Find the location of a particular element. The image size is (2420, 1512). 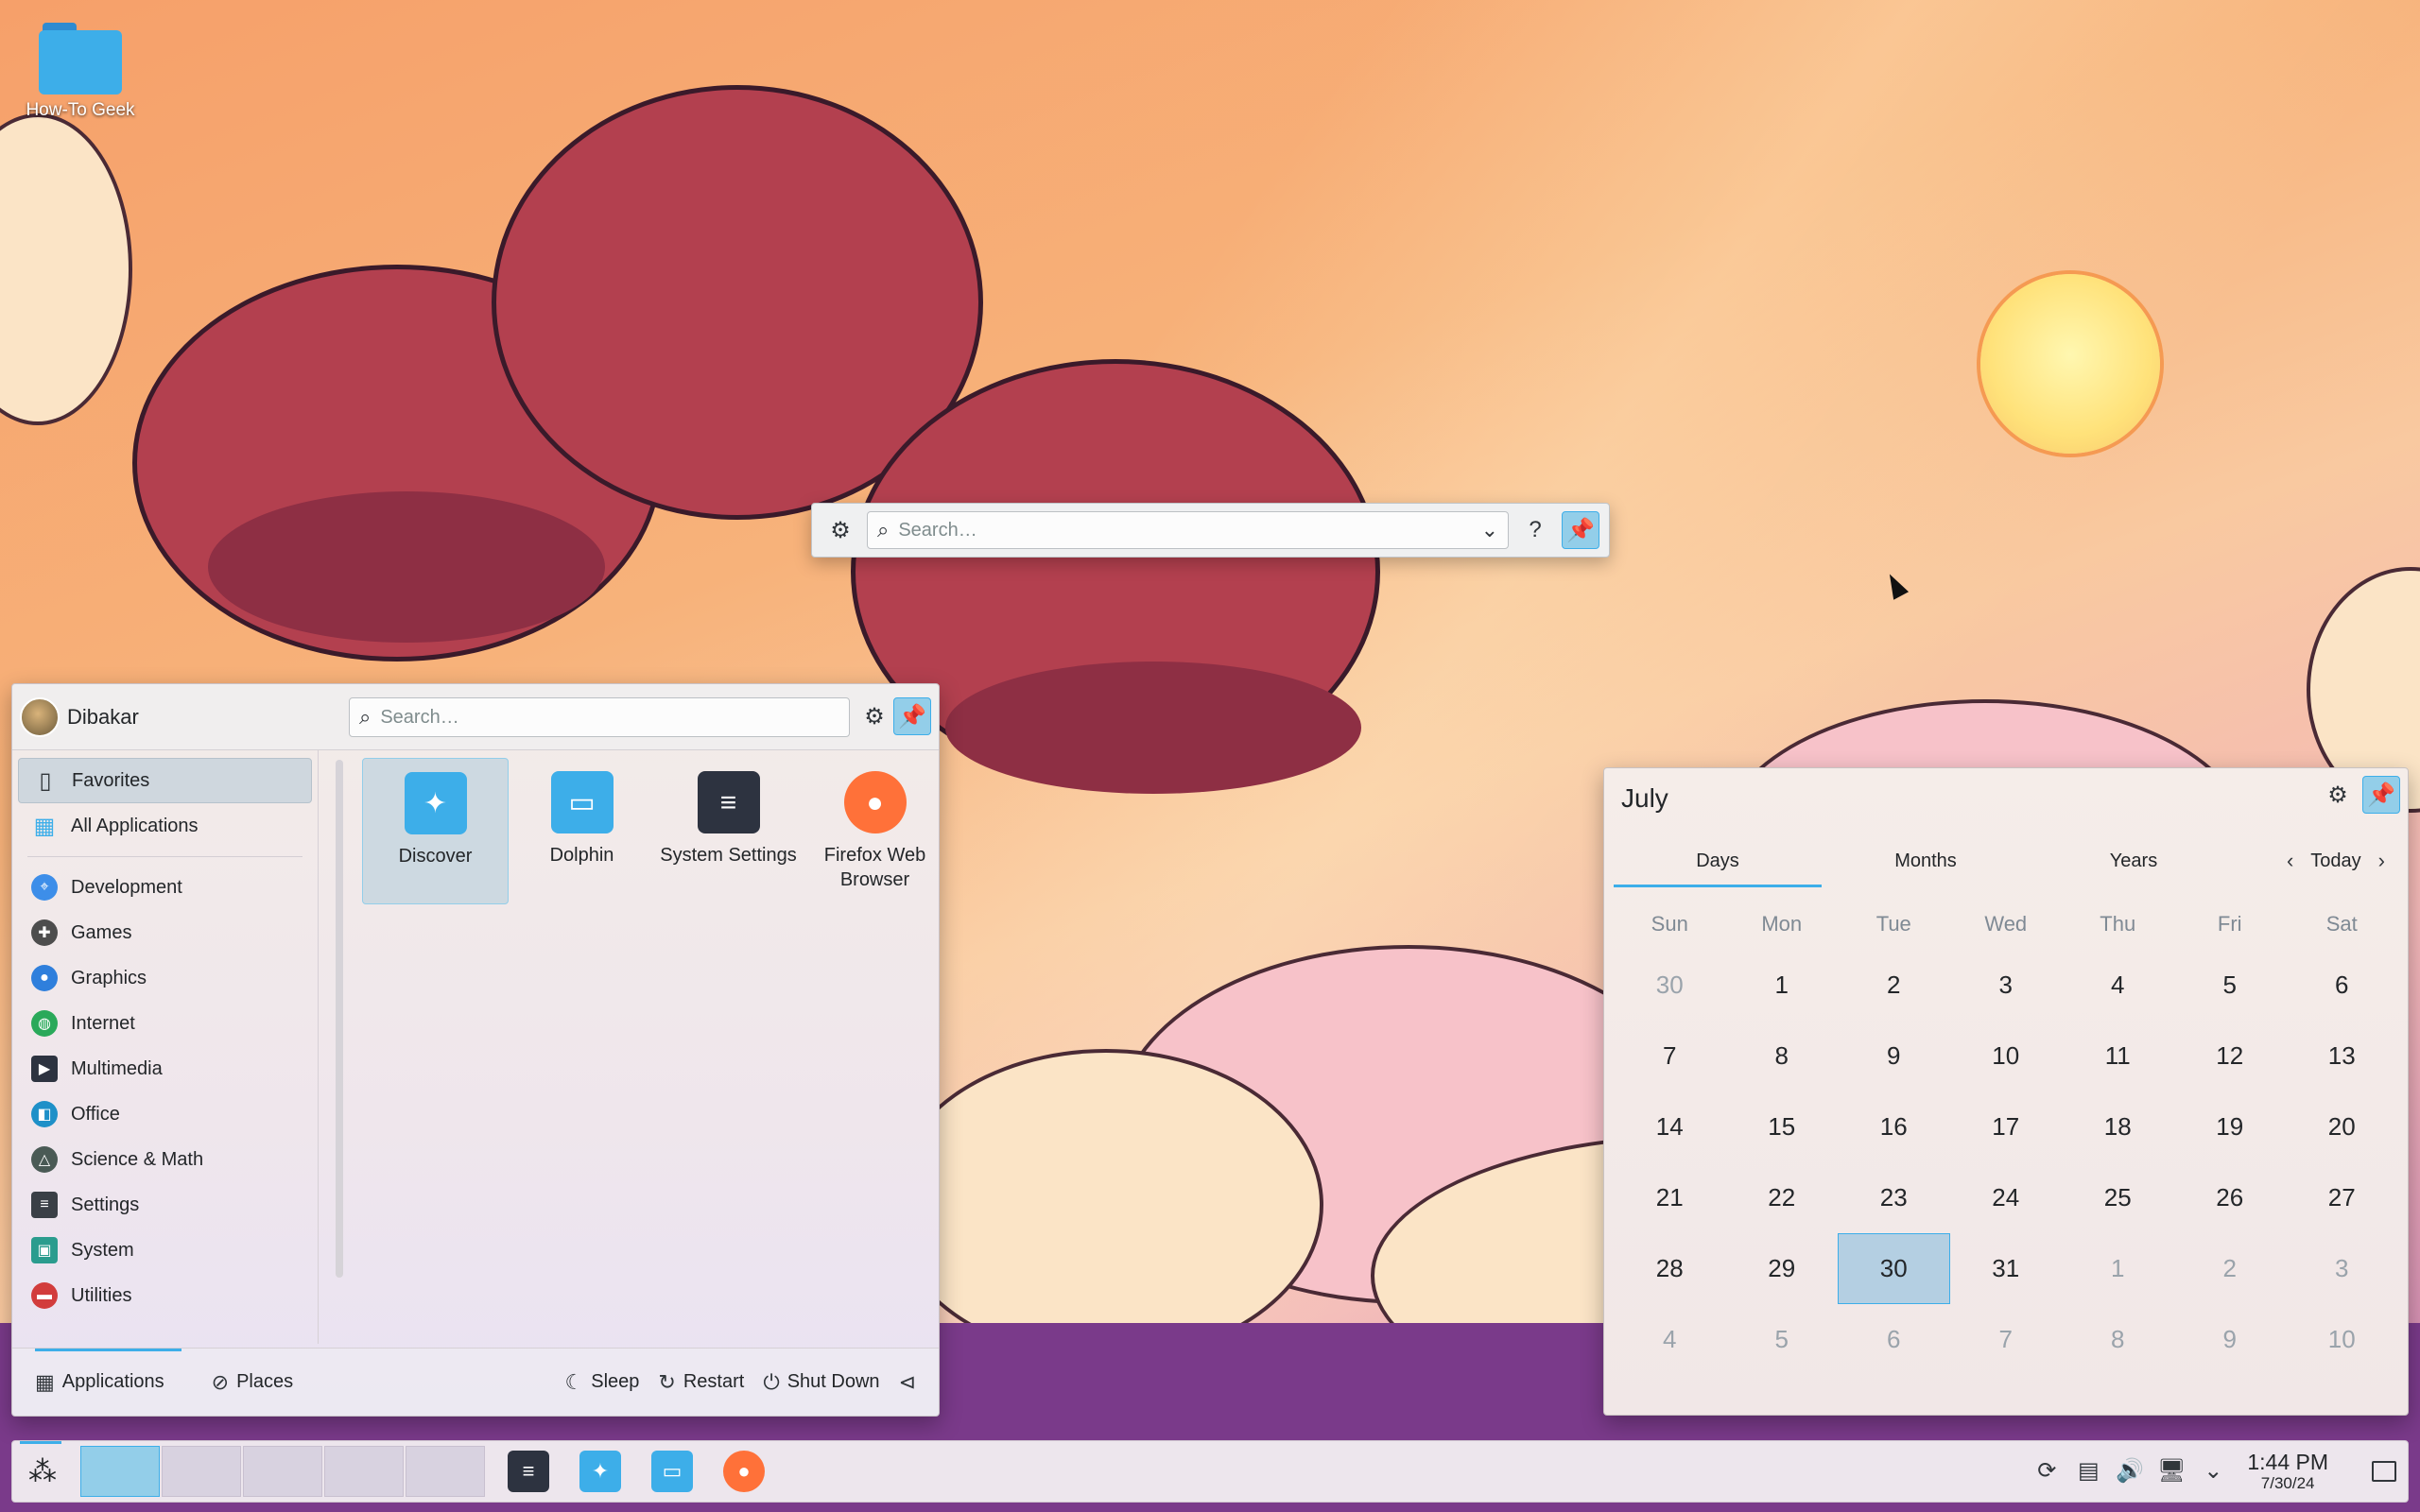

calendar-day: 27 is located at coordinates (2342, 1197).